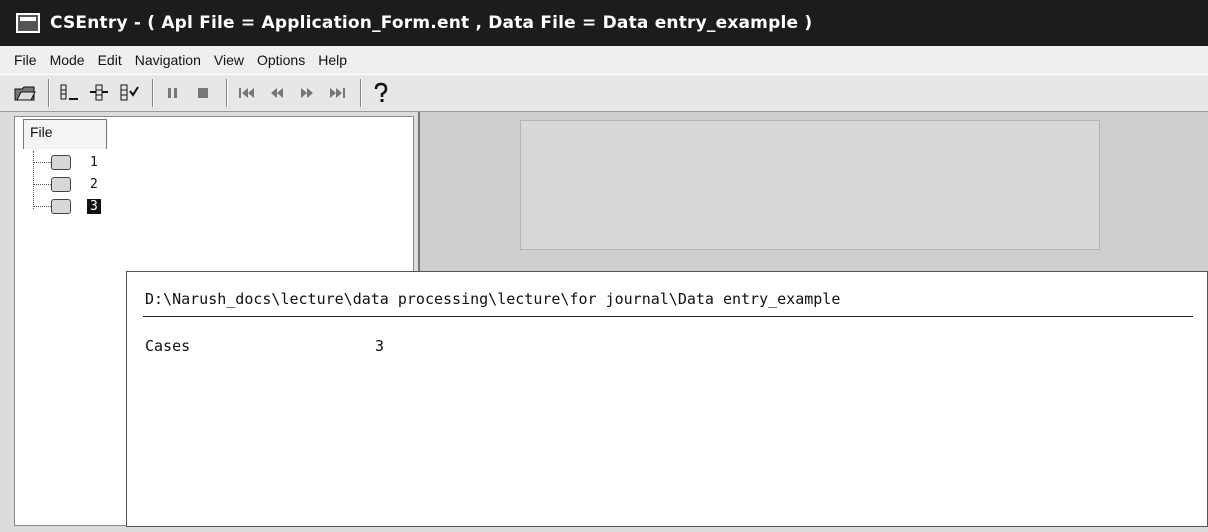 The height and width of the screenshot is (532, 1208). What do you see at coordinates (381, 93) in the screenshot?
I see `help-icon` at bounding box center [381, 93].